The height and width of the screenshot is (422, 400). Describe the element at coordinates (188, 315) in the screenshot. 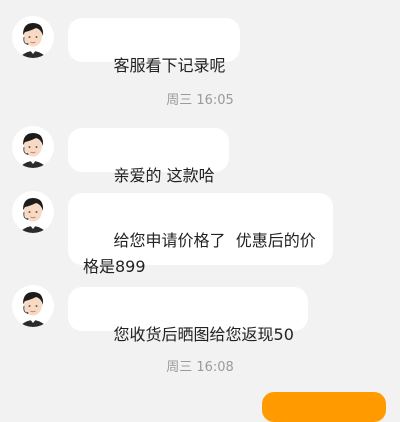

I see `message-bubble: 您收货后晒图给您返现50` at that location.